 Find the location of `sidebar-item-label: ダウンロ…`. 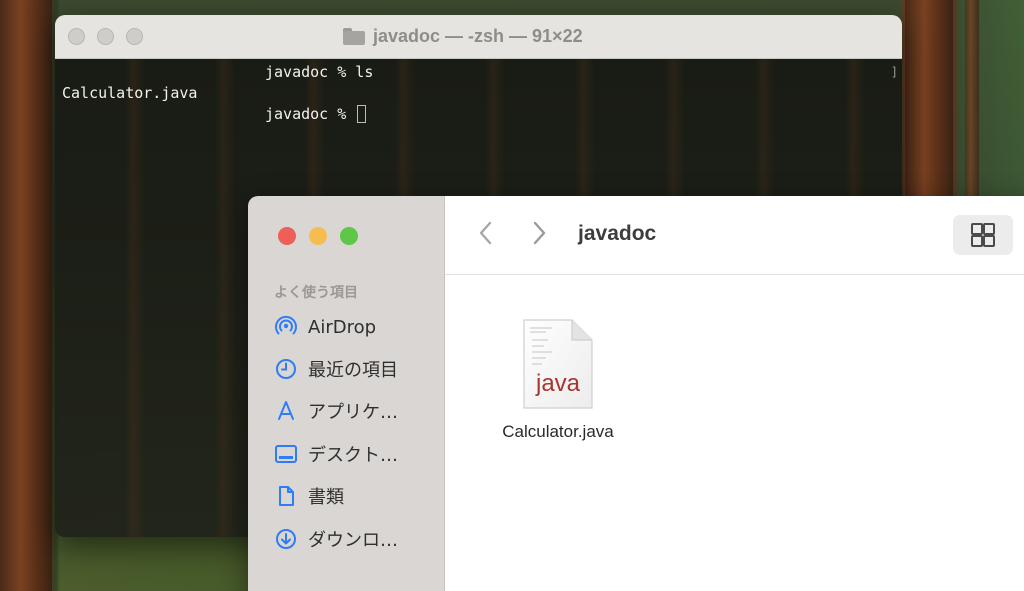

sidebar-item-label: ダウンロ… is located at coordinates (353, 540).